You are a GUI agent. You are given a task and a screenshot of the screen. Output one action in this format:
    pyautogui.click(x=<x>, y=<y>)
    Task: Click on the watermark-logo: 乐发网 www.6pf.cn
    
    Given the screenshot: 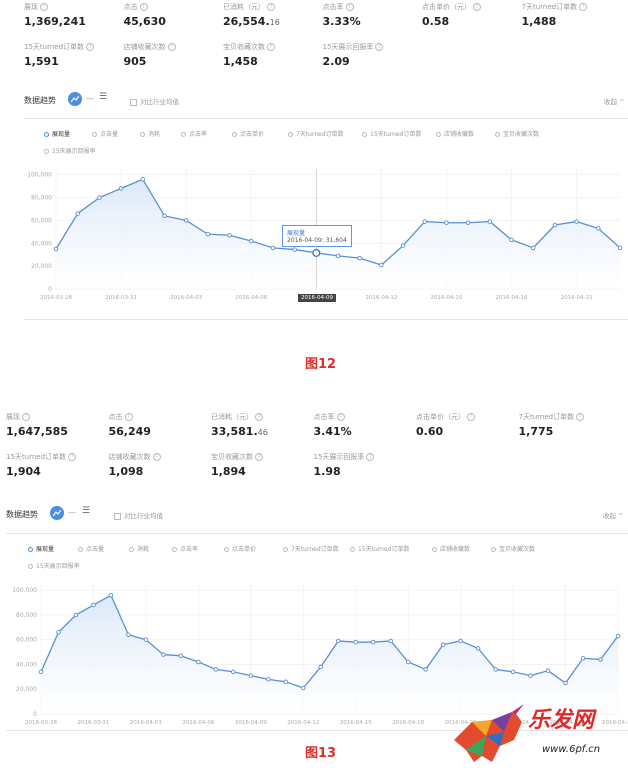 What is the action you would take?
    pyautogui.click(x=540, y=733)
    